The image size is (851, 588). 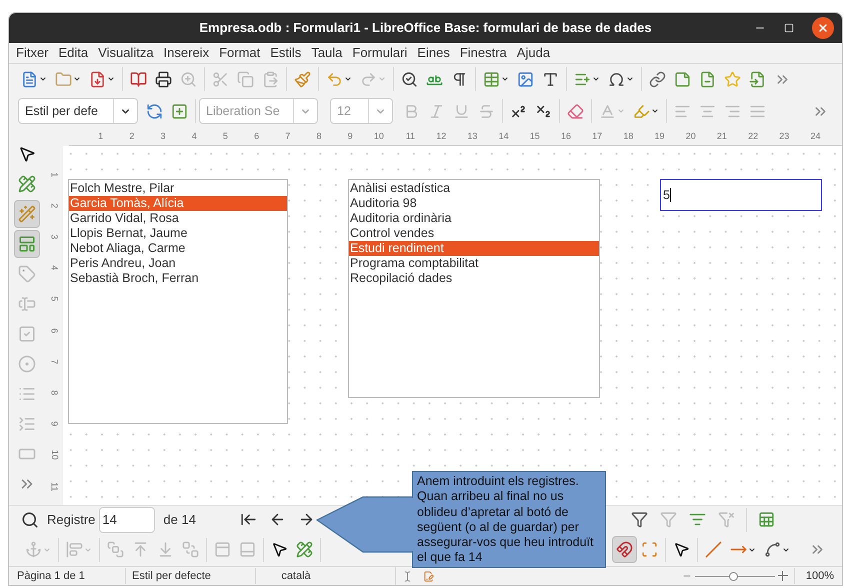 I want to click on ruler-number: 2, so click(x=54, y=205).